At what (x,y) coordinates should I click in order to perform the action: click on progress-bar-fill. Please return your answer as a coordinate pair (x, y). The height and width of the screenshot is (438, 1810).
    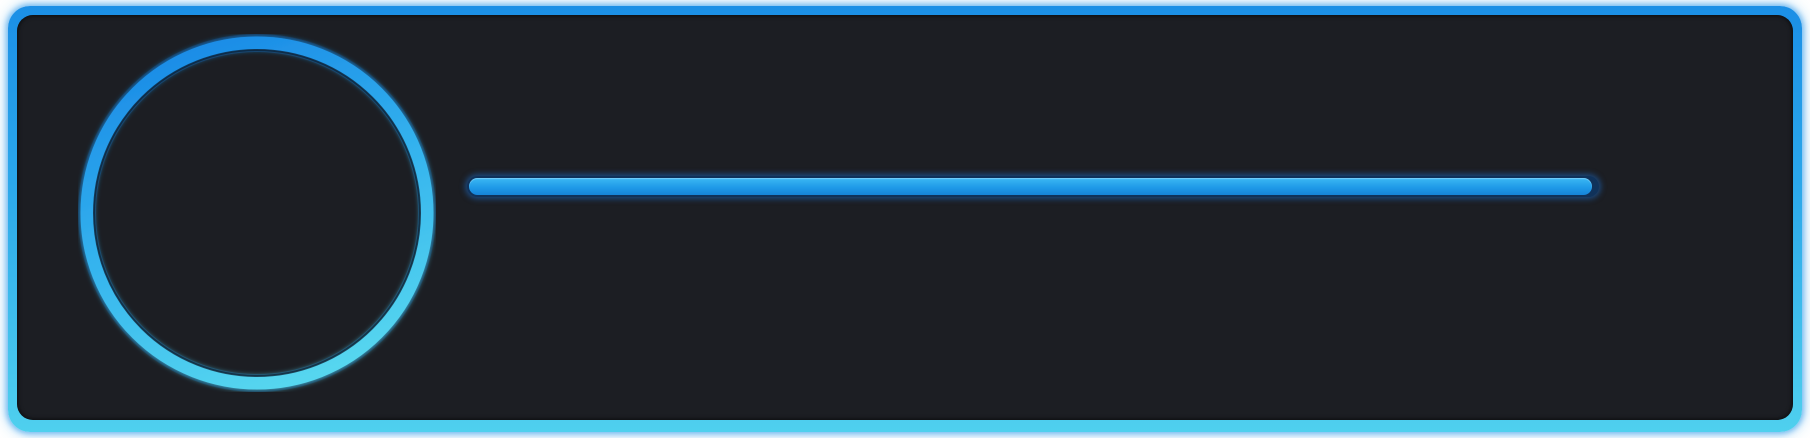
    Looking at the image, I should click on (1031, 186).